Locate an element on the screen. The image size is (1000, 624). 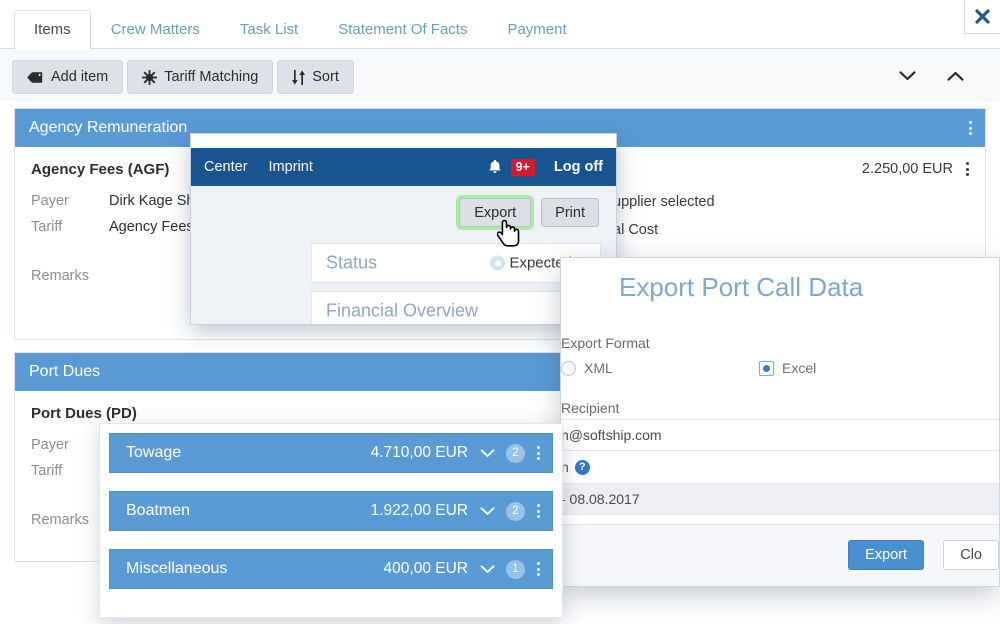
tab-statement-of-facts: Statement Of Facts is located at coordinates (402, 29).